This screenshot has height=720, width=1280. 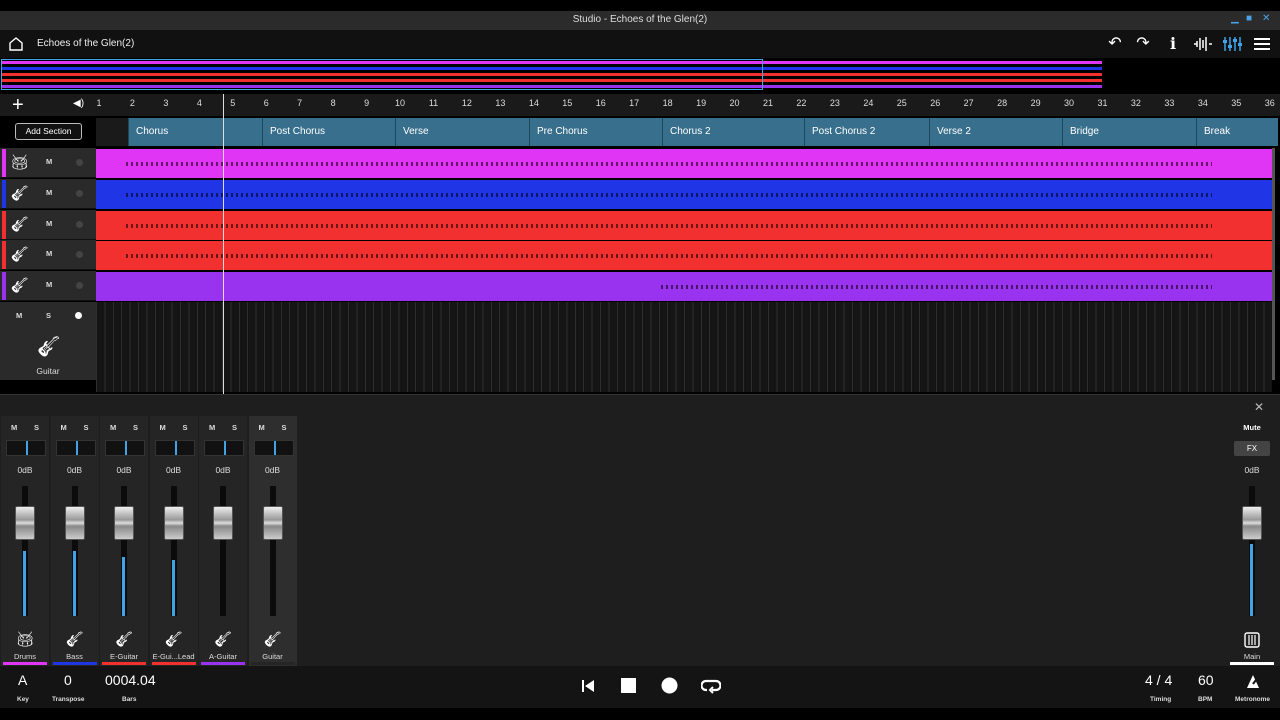 I want to click on section-block: Post Chorus, so click(x=328, y=132).